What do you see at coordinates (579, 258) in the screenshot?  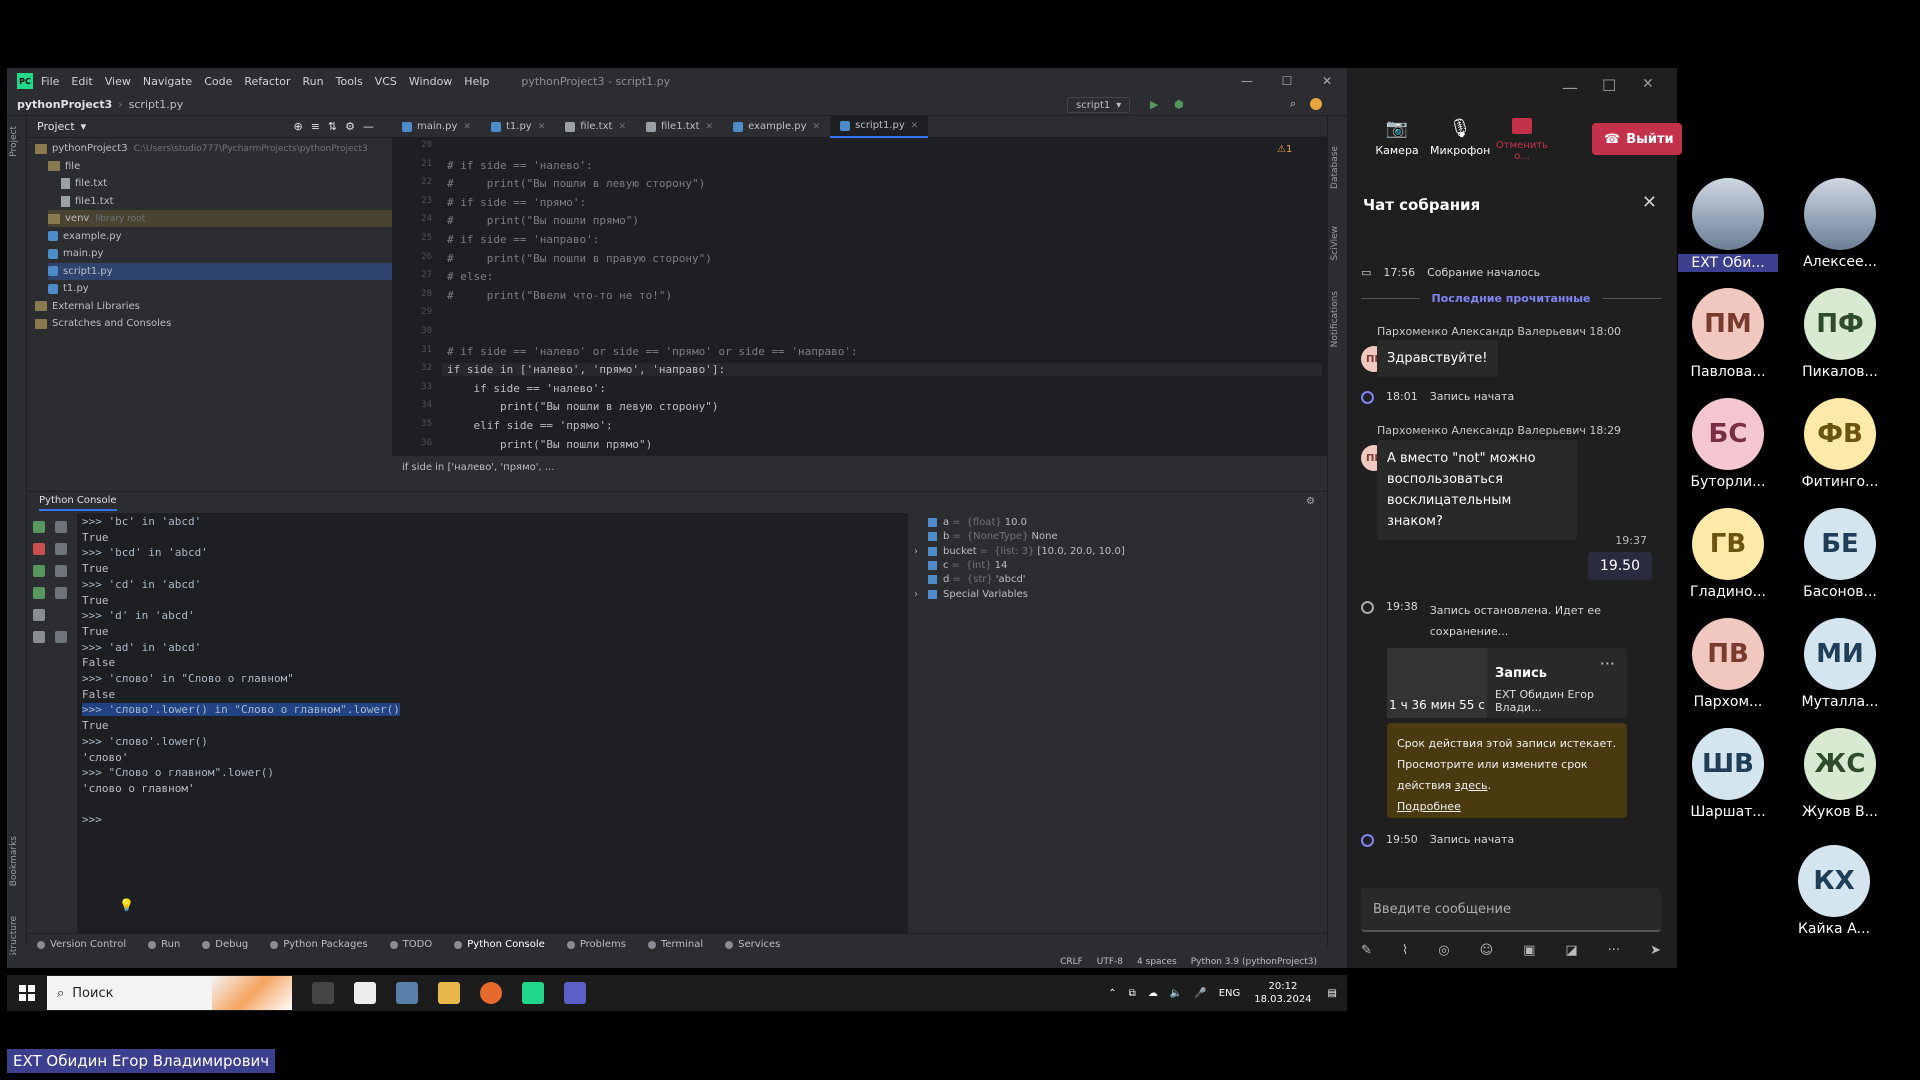 I see `code-line: # print("Вы пошли в правую сторону")` at bounding box center [579, 258].